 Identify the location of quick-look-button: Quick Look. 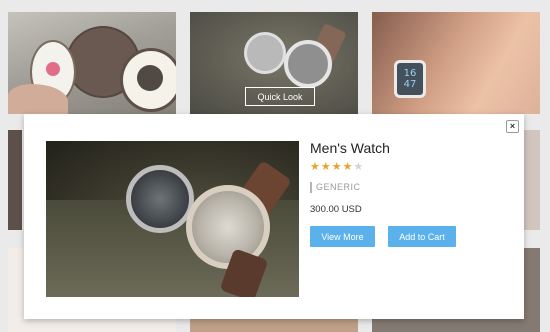
(280, 96).